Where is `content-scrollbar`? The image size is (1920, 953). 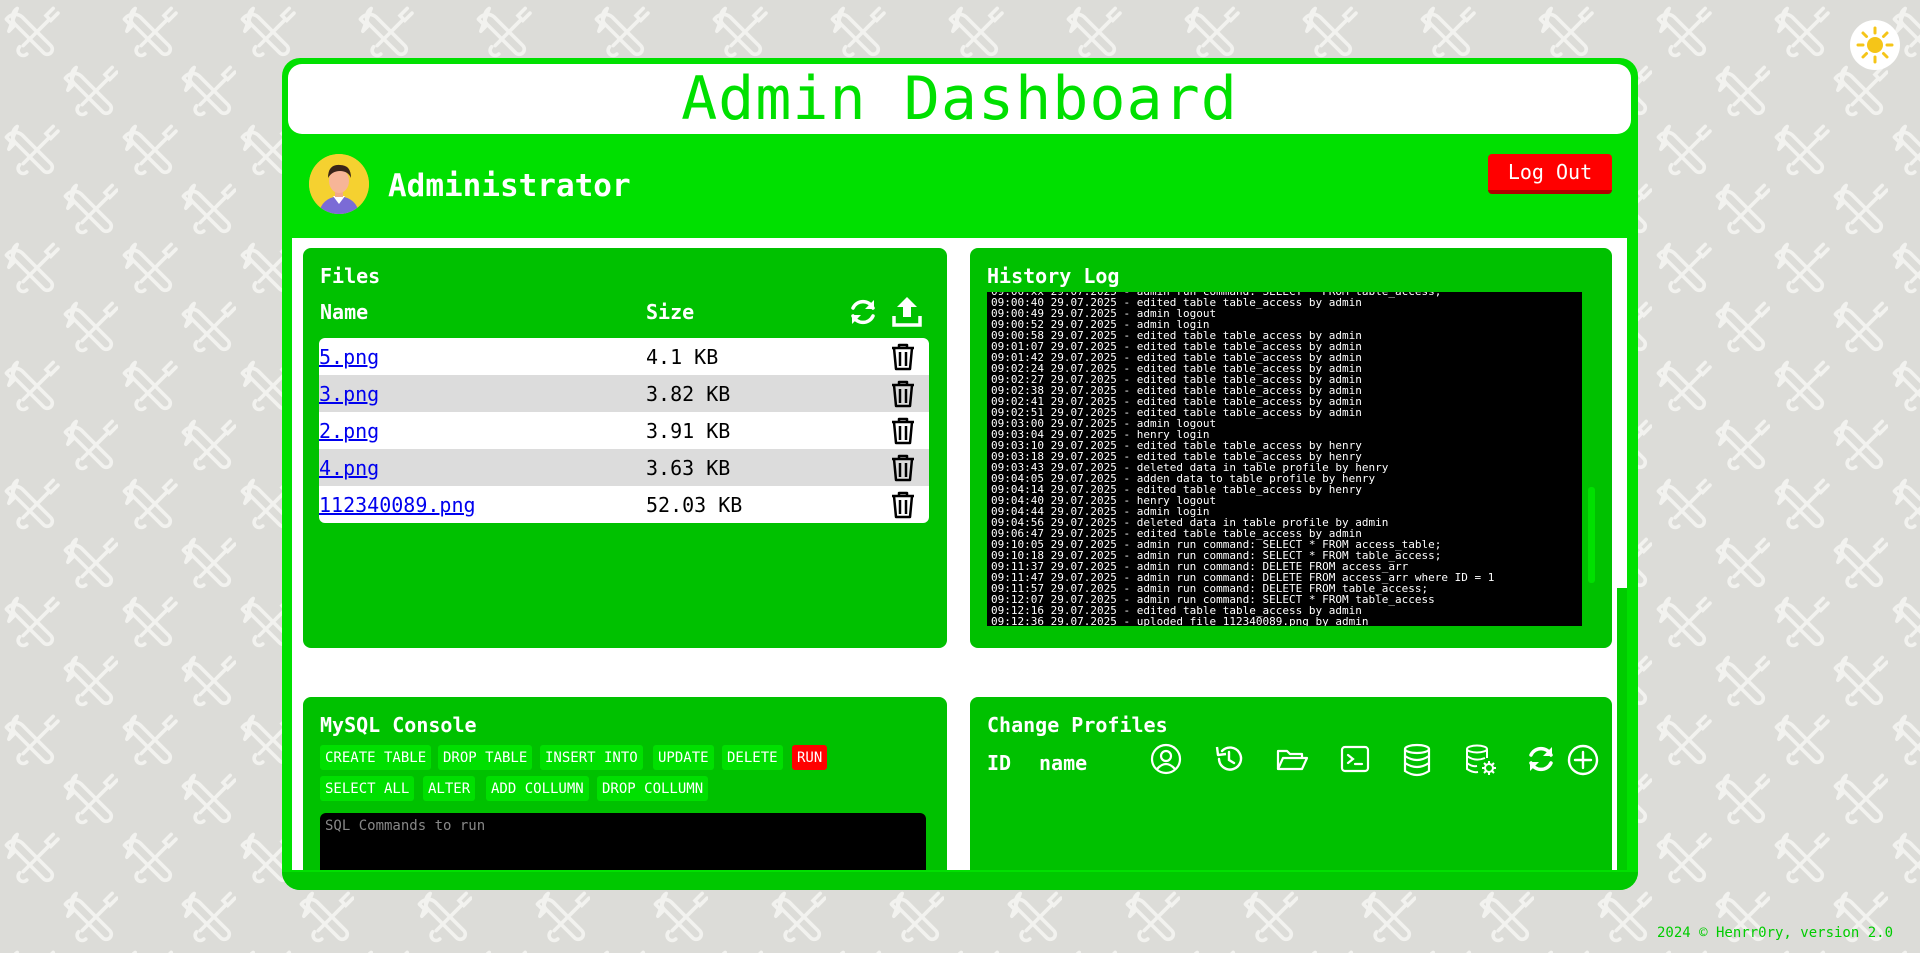
content-scrollbar is located at coordinates (1622, 729).